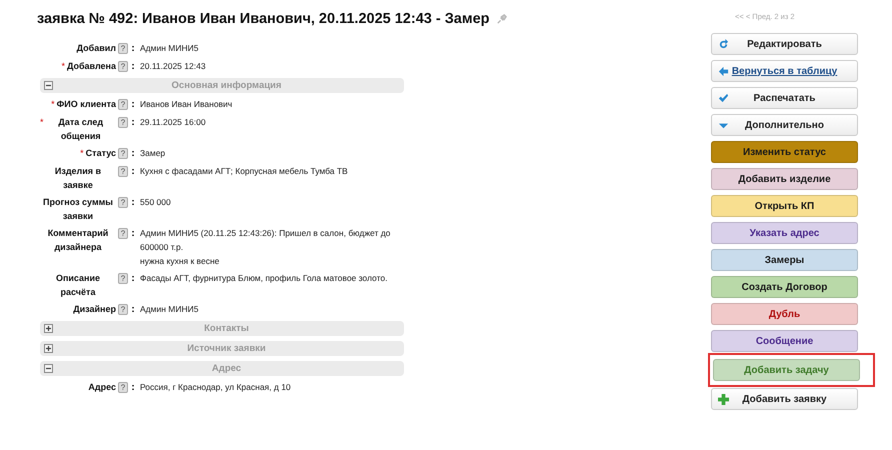  Describe the element at coordinates (80, 129) in the screenshot. I see `field-label: Дата след общения` at that location.